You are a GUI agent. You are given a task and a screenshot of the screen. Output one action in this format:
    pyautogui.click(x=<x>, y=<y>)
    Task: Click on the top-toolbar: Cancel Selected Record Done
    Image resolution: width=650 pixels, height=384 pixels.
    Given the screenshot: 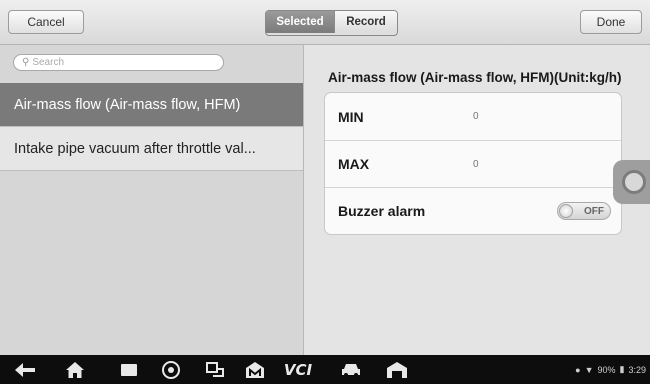 What is the action you would take?
    pyautogui.click(x=325, y=22)
    